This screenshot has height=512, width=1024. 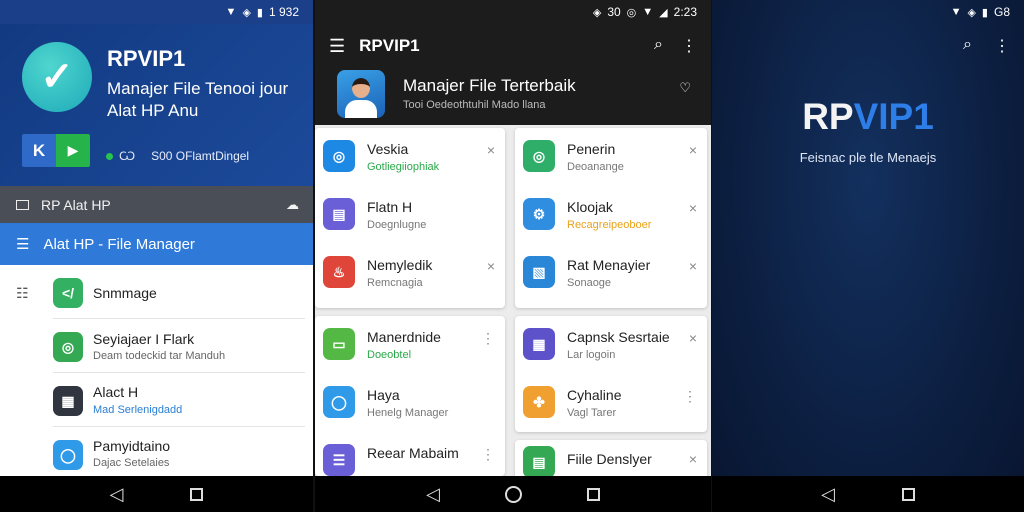 What do you see at coordinates (159, 356) in the screenshot?
I see `item-subtitle: Deam todeckid tar Manduh` at bounding box center [159, 356].